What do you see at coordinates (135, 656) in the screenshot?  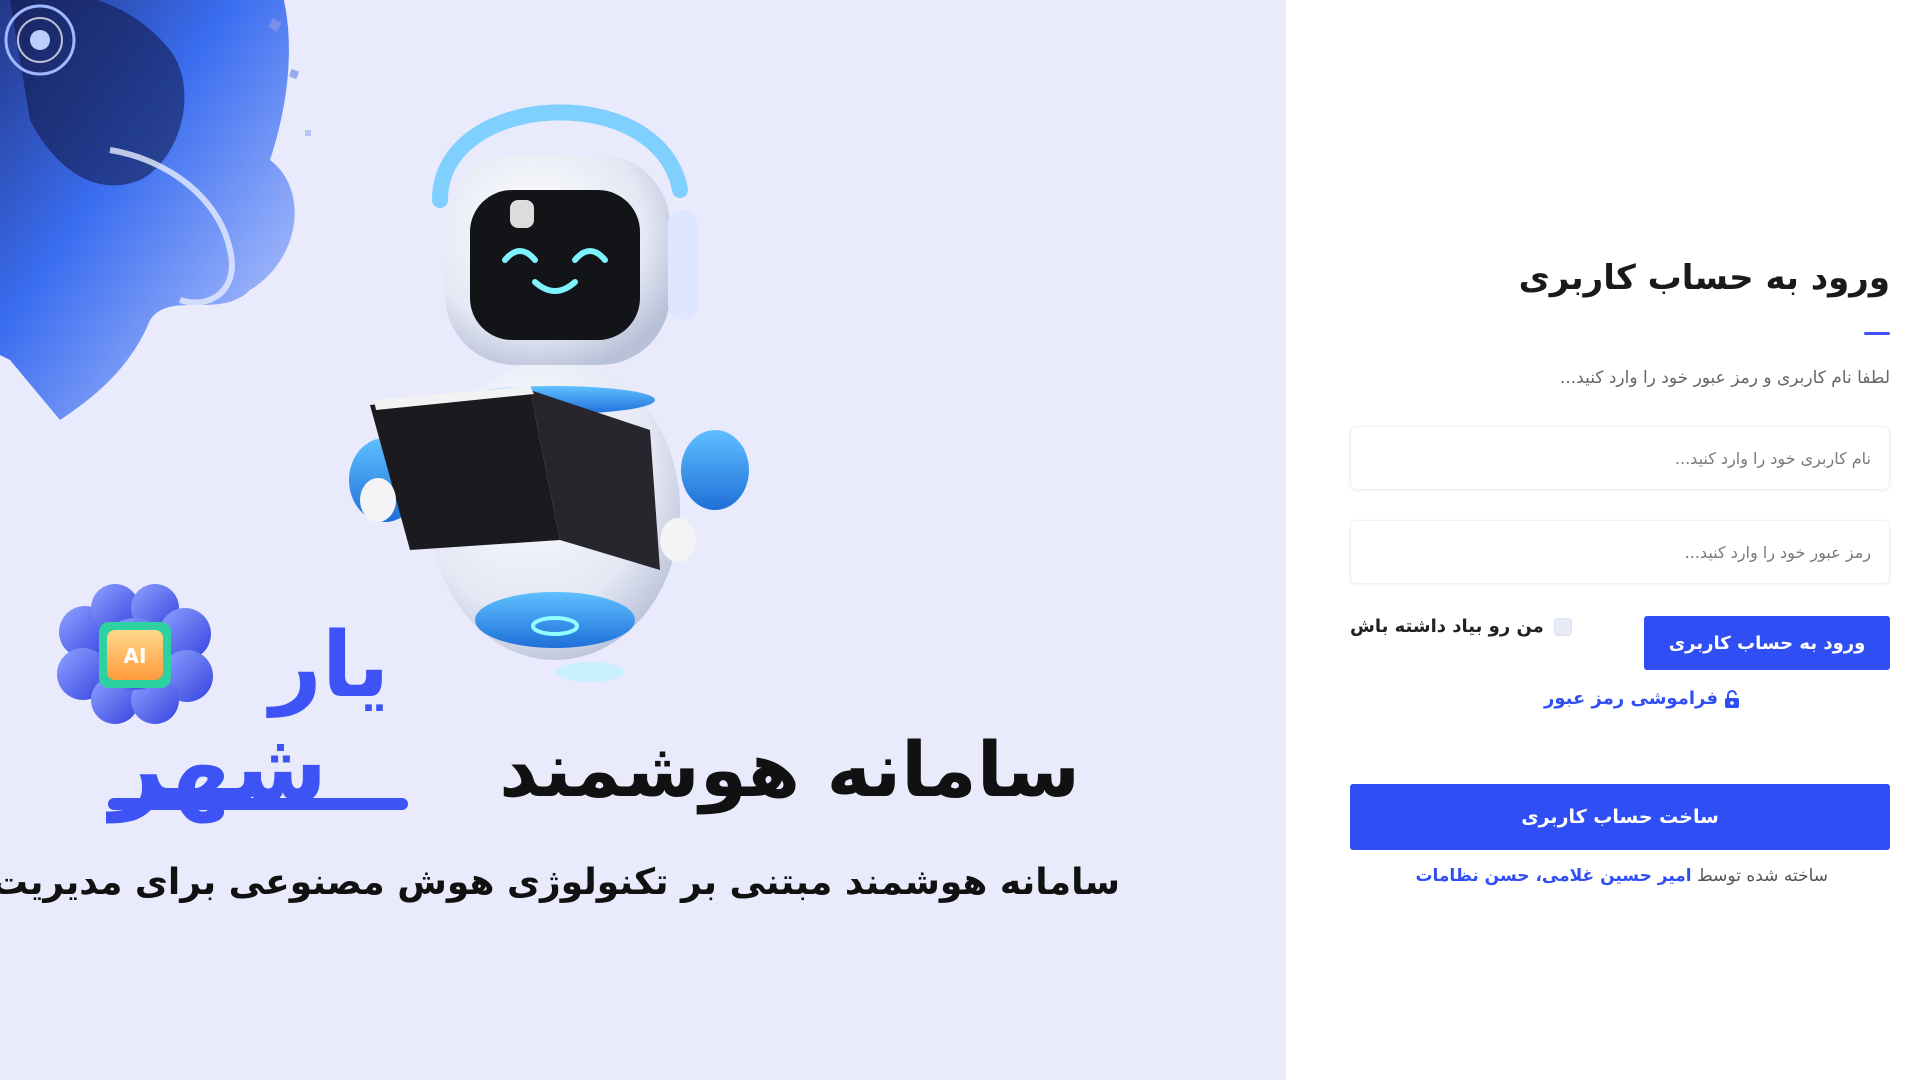 I see `ai-badge-label: AI` at bounding box center [135, 656].